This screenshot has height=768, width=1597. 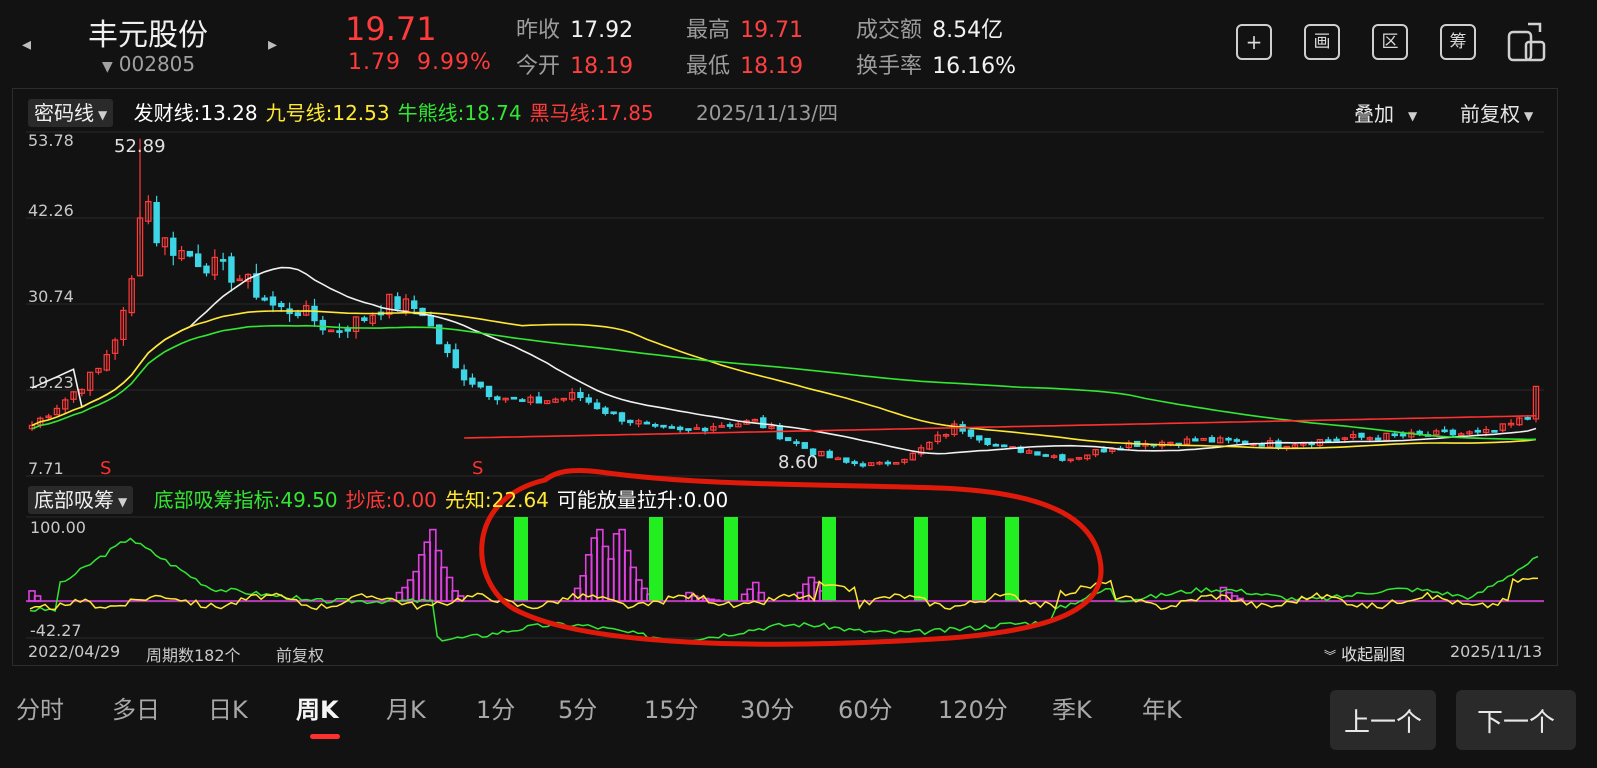 I want to click on sub-indicator-dropdown: 底部吸筹 ▼, so click(x=81, y=500).